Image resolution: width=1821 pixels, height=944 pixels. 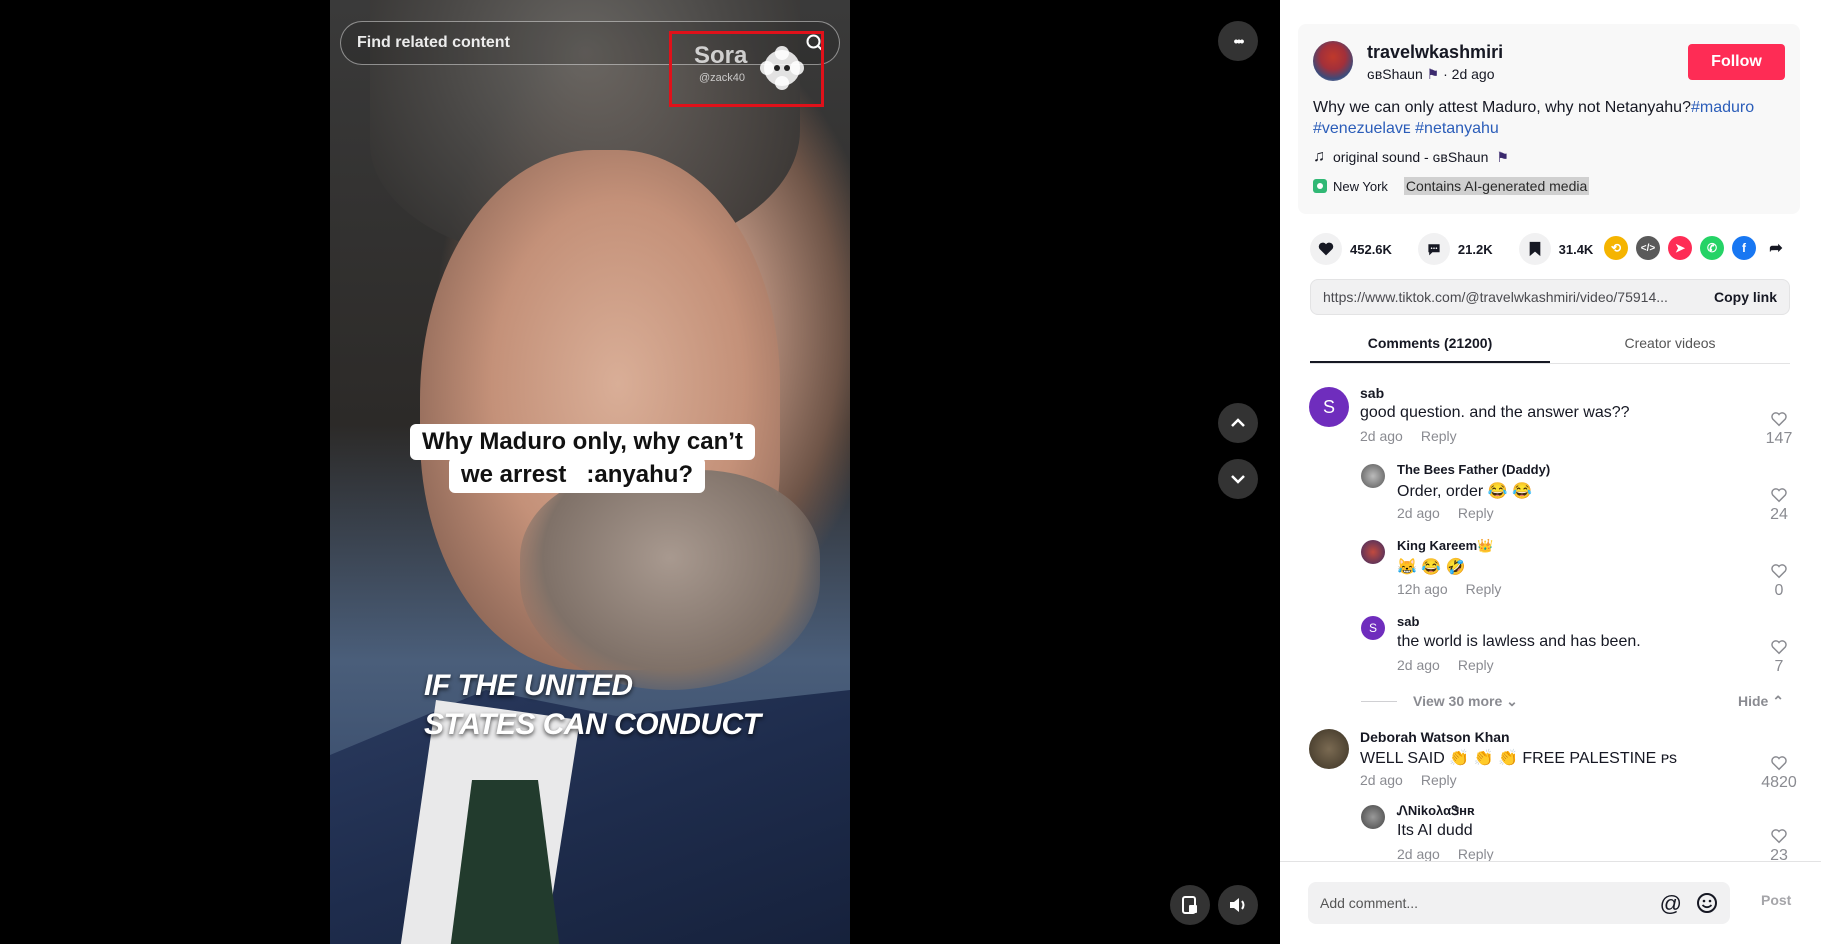 What do you see at coordinates (1473, 469) in the screenshot?
I see `commenter-name: The Bees Father (Daddy)` at bounding box center [1473, 469].